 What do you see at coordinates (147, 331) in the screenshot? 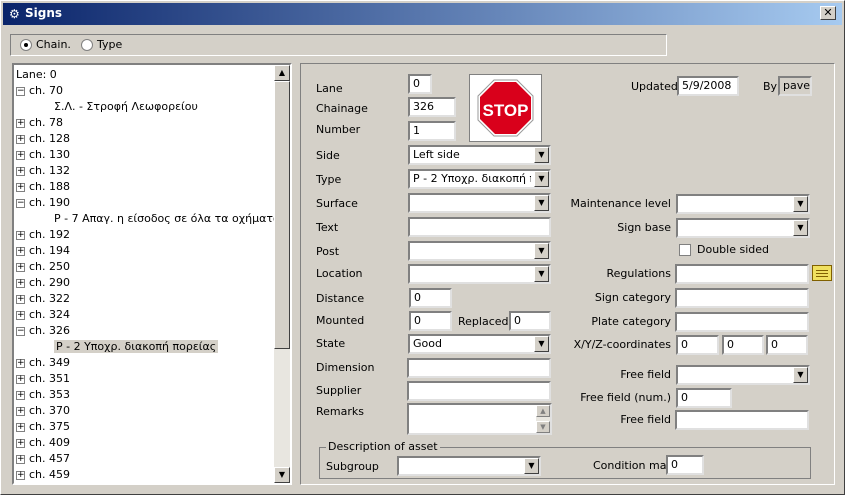
I see `tree-chainage-node: − ch. 326` at bounding box center [147, 331].